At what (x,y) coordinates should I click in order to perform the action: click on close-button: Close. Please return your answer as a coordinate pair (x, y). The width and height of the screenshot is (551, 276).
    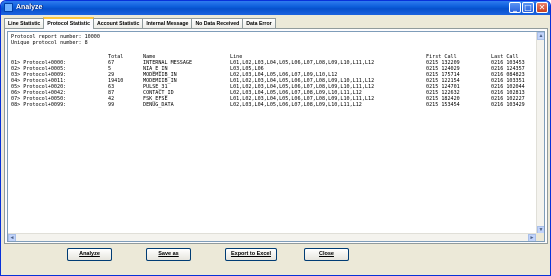
    Looking at the image, I should click on (326, 254).